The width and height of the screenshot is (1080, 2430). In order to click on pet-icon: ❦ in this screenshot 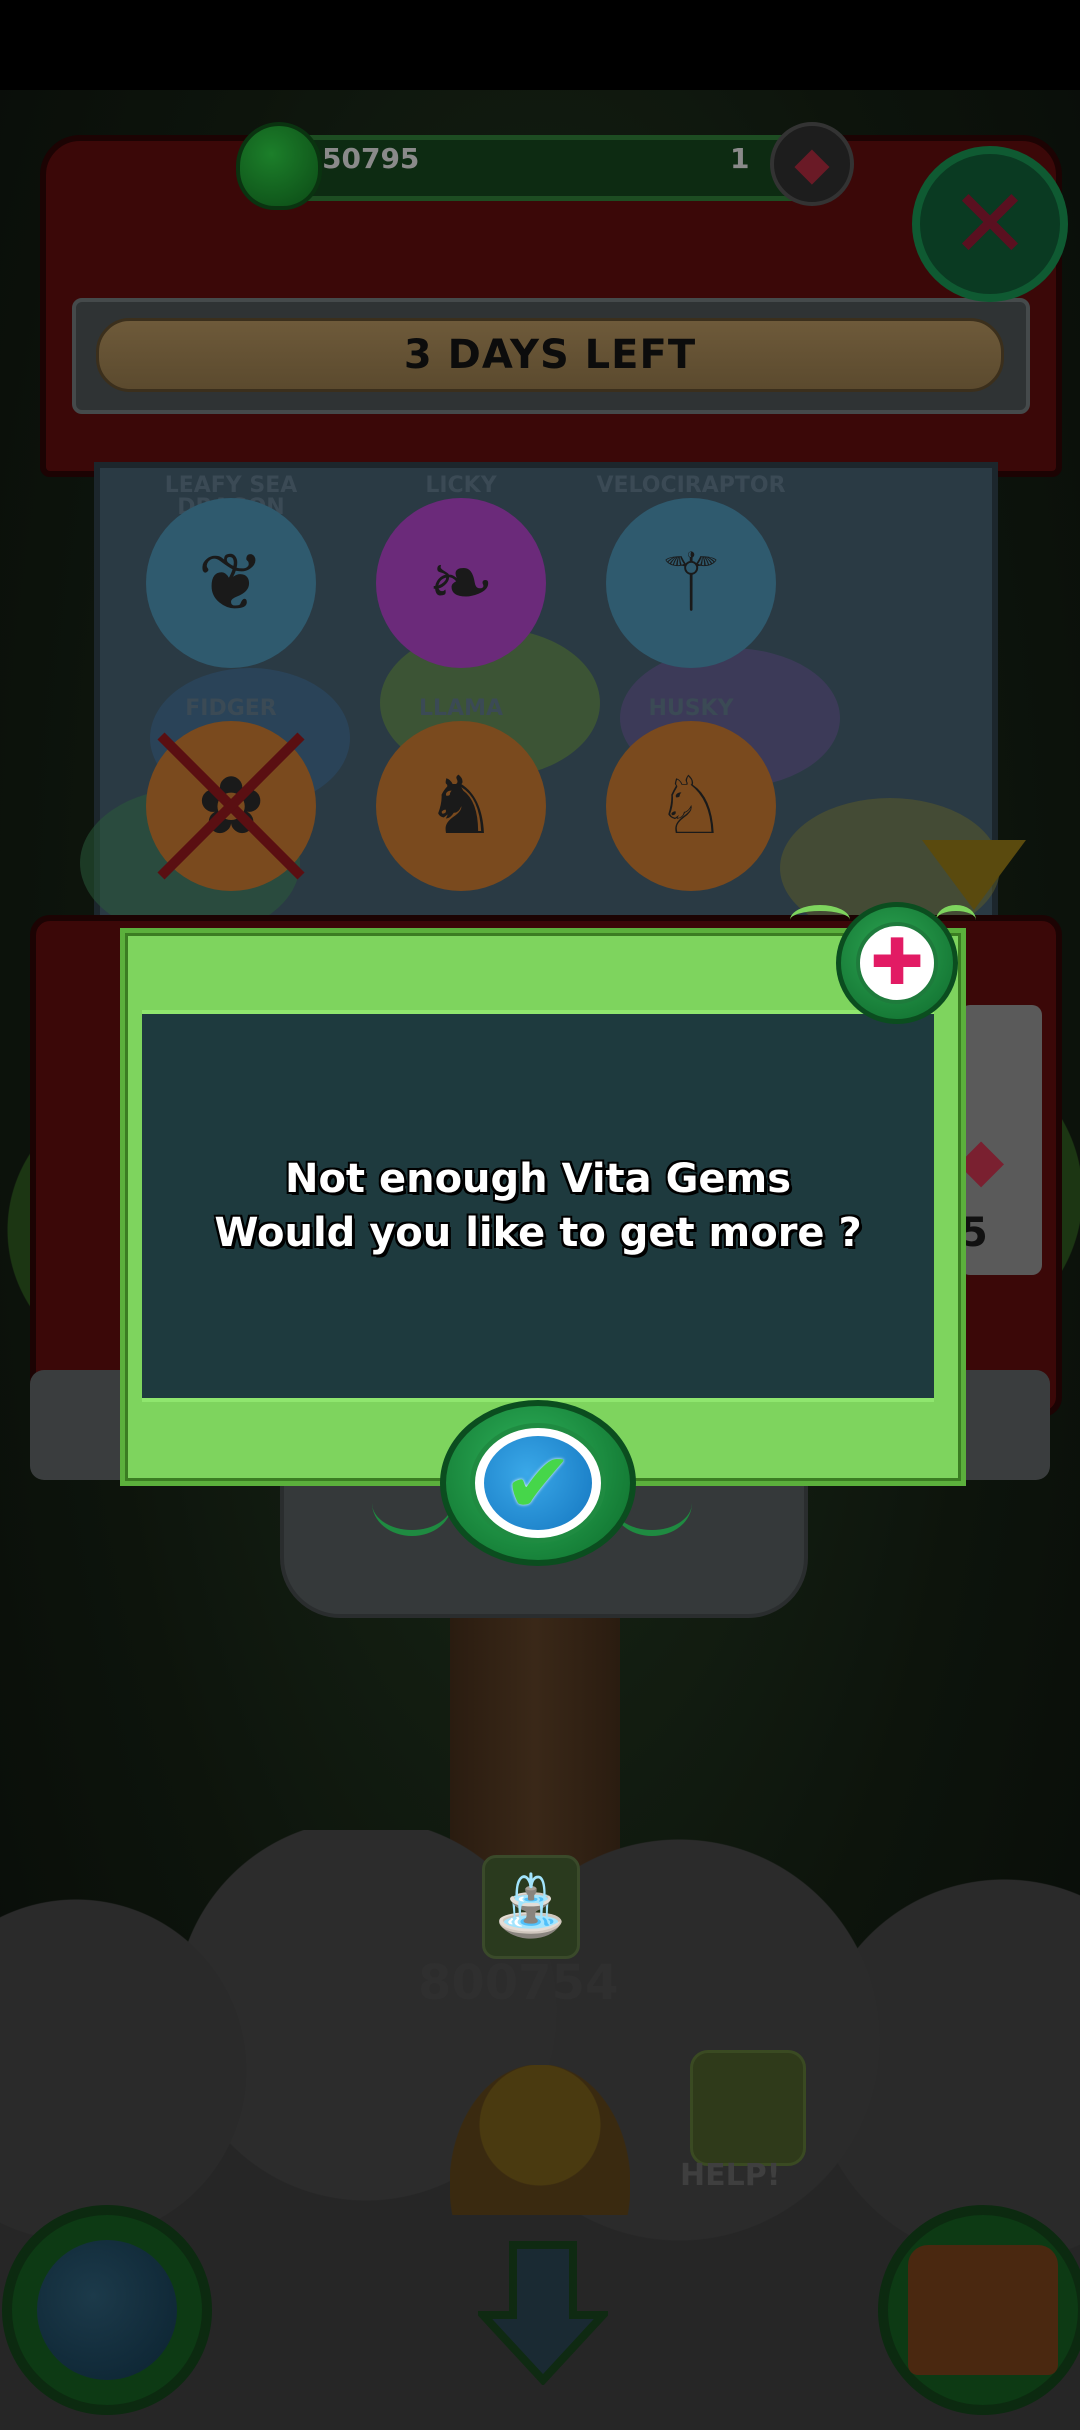, I will do `click(231, 582)`.